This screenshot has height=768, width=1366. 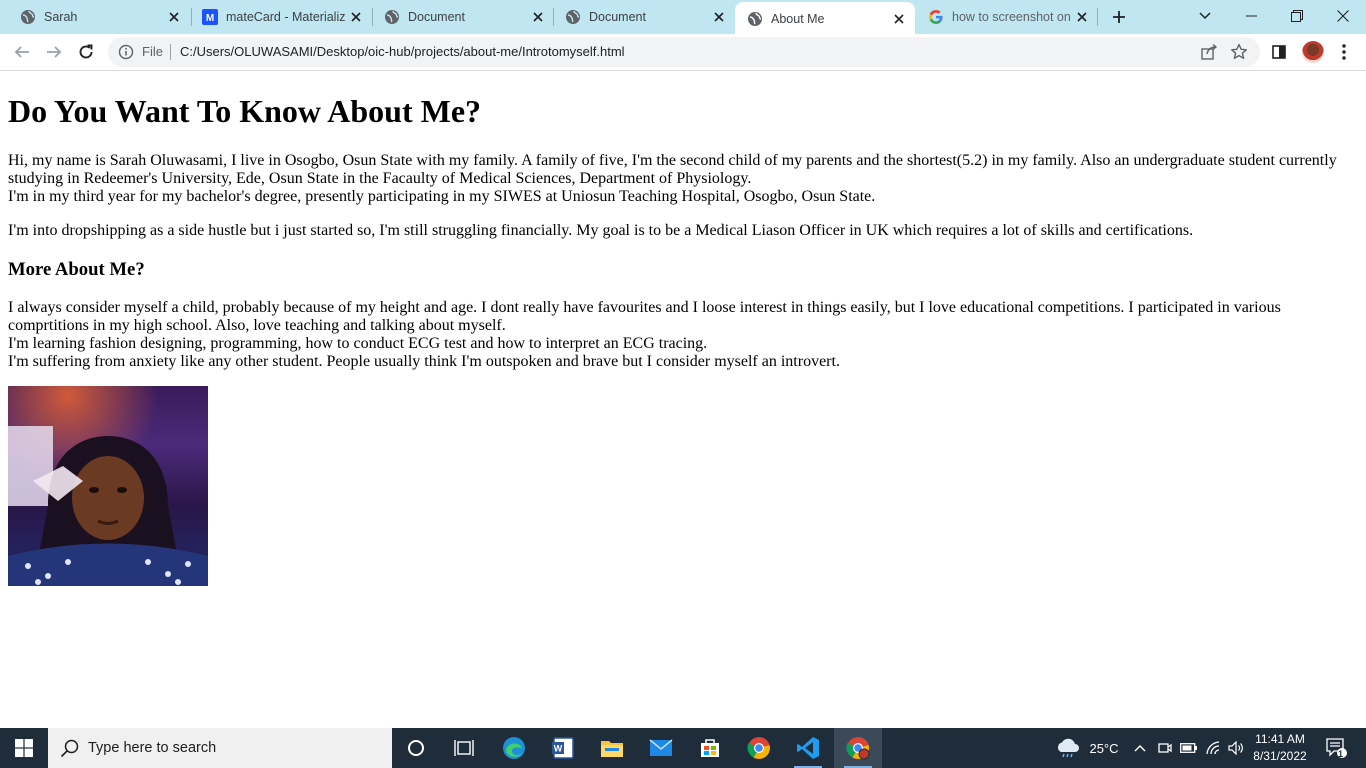 I want to click on taskbar-file-explorer, so click(x=612, y=748).